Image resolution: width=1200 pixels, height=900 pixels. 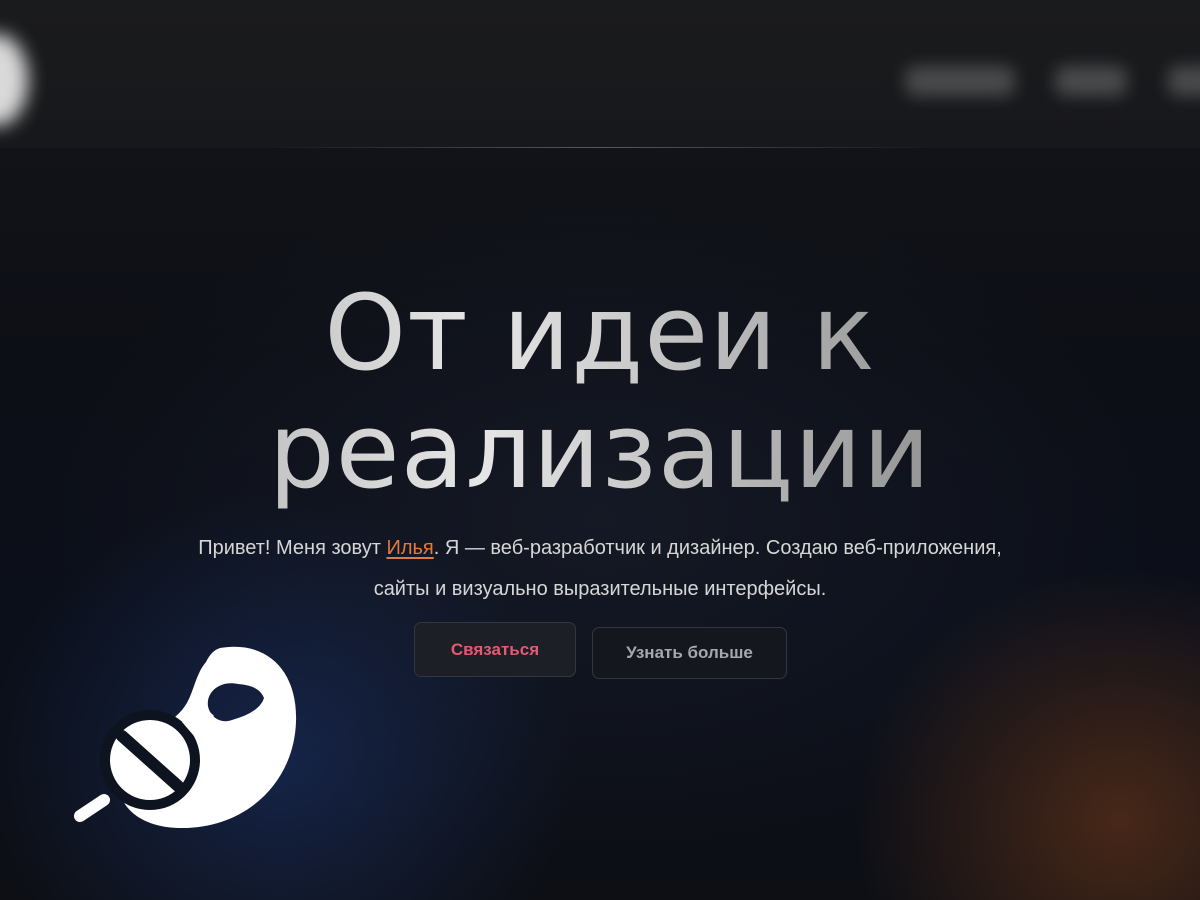 I want to click on learn-more-button: Узнать больше, so click(x=689, y=653).